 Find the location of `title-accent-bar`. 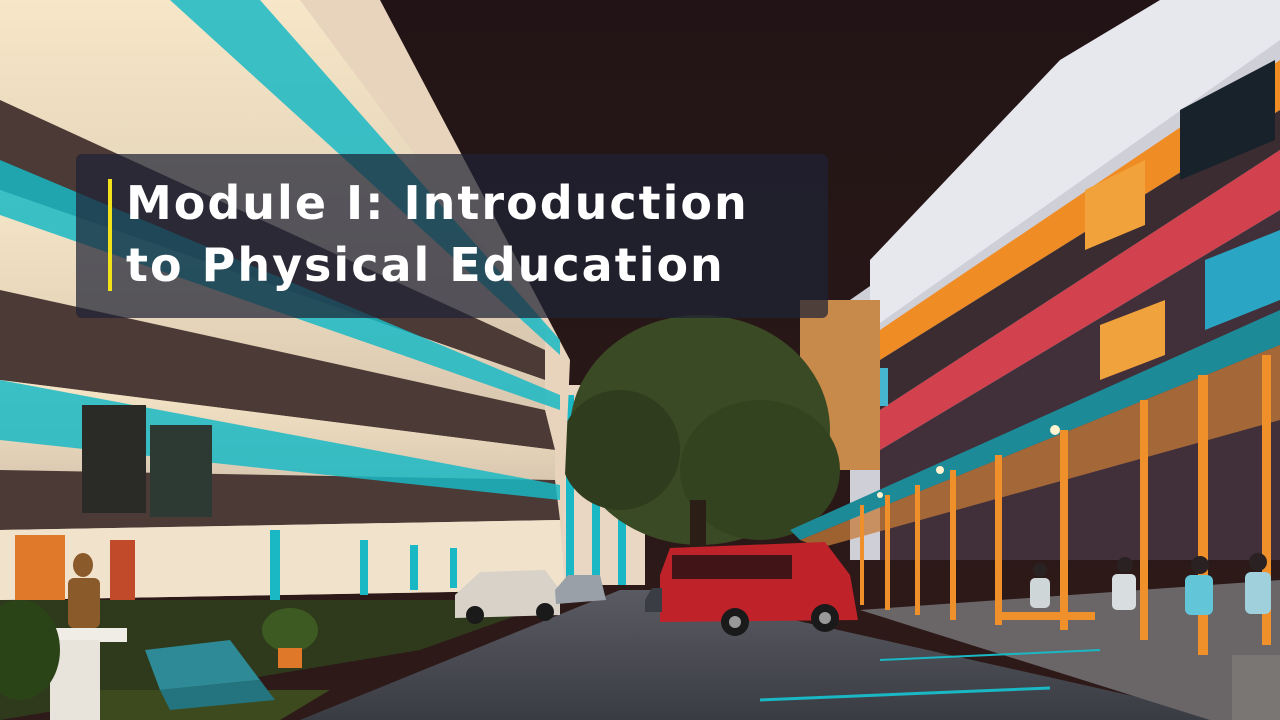

title-accent-bar is located at coordinates (110, 235).